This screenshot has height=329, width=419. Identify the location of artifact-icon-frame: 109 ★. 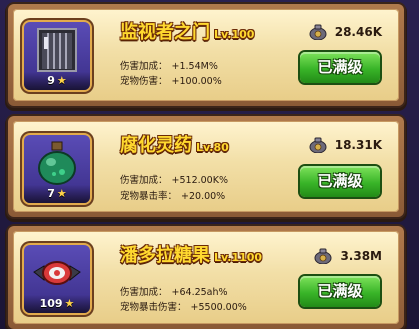
(57, 279).